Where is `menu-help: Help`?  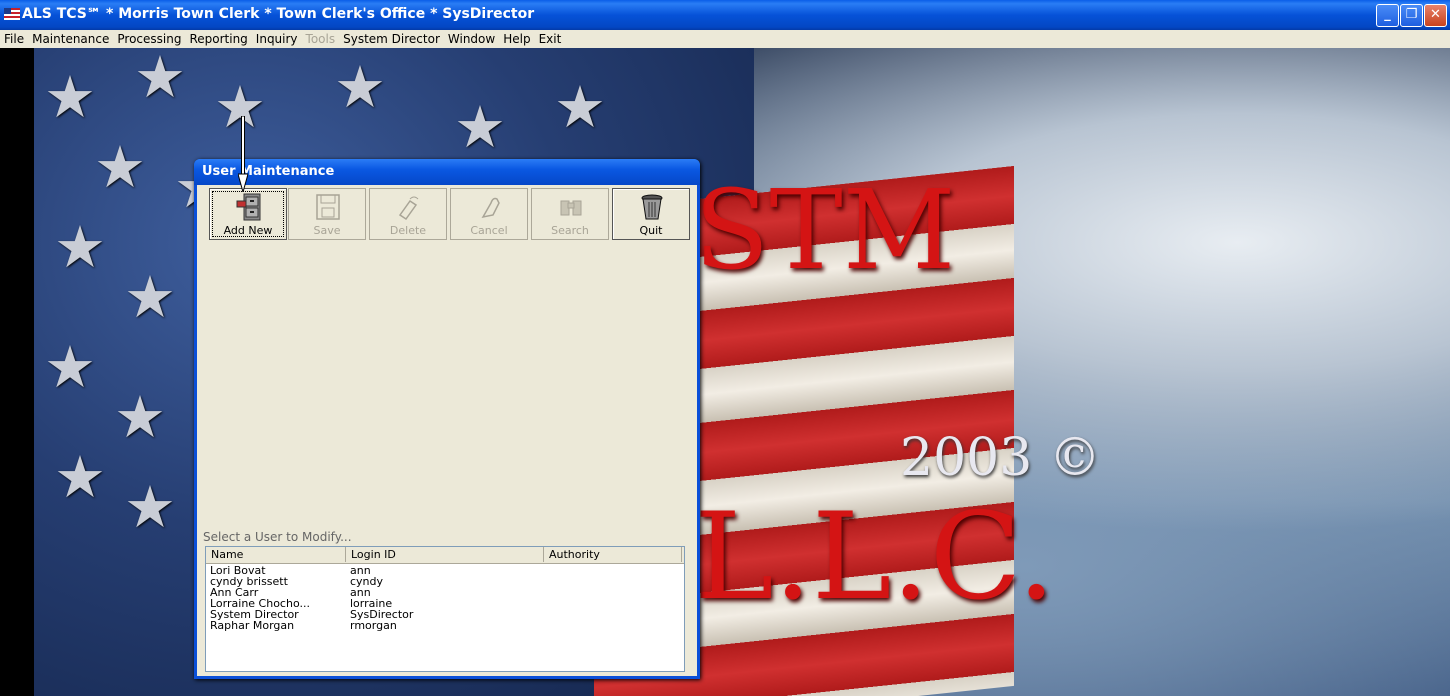 menu-help: Help is located at coordinates (516, 39).